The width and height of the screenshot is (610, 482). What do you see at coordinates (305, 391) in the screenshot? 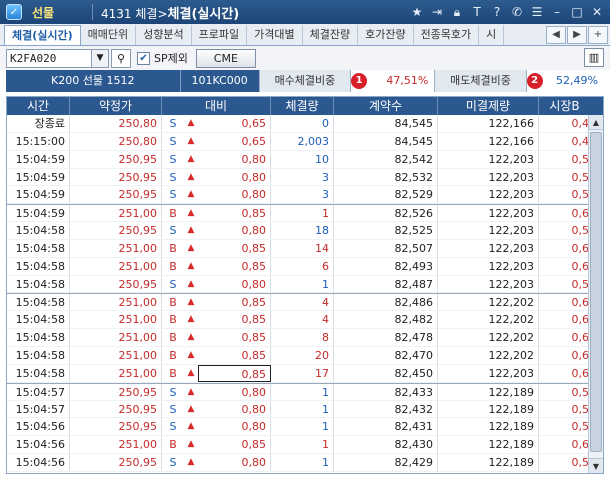
I see `table-row: 15:04:57 250,95 S ▲ 0,80 1 82,433 122,189 0,59` at bounding box center [305, 391].